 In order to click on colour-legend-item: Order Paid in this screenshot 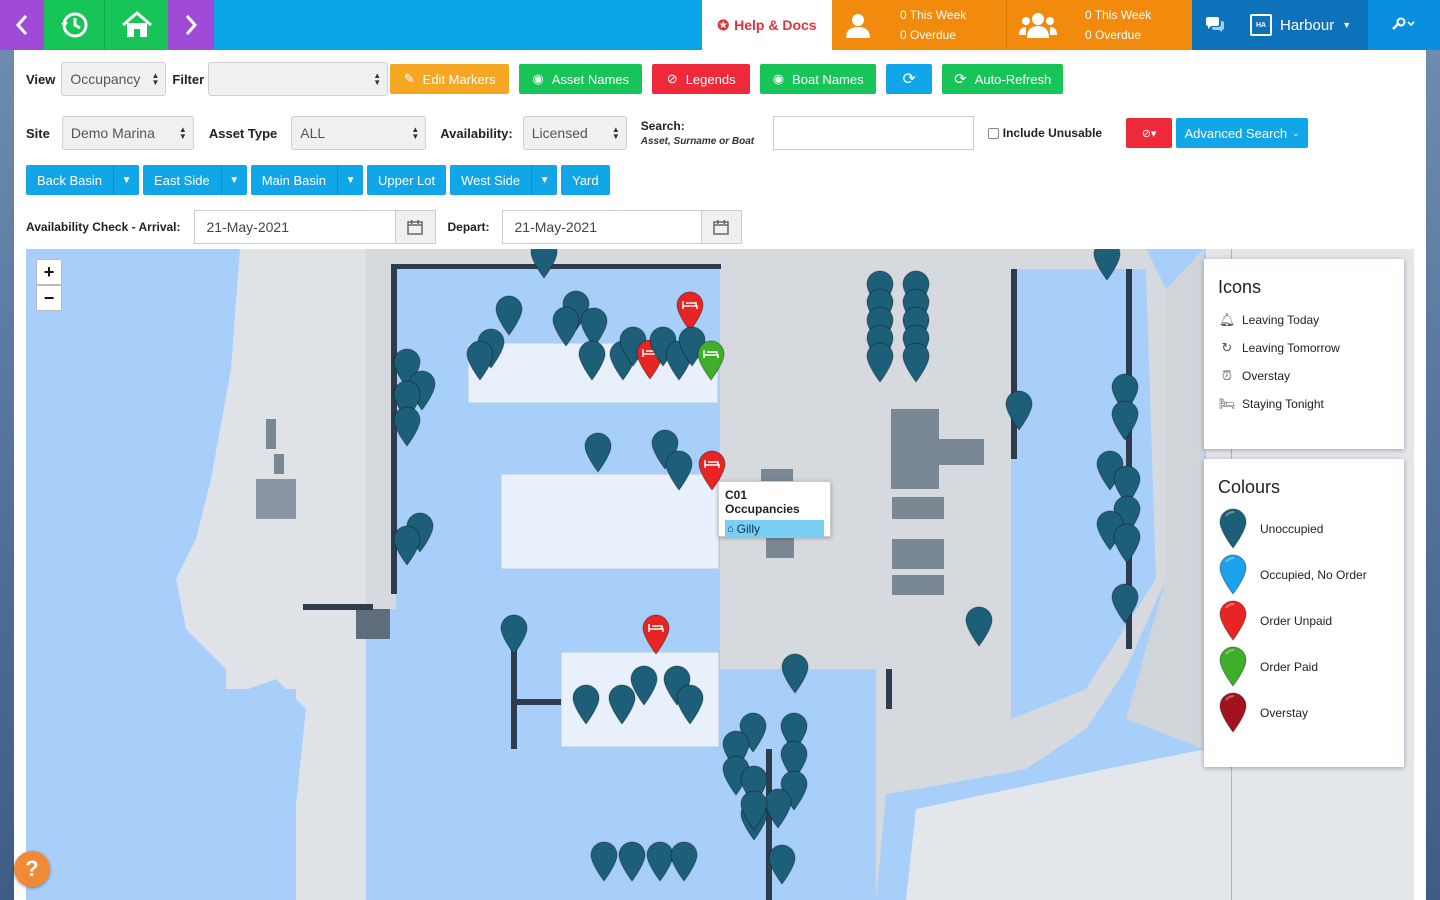, I will do `click(1304, 667)`.